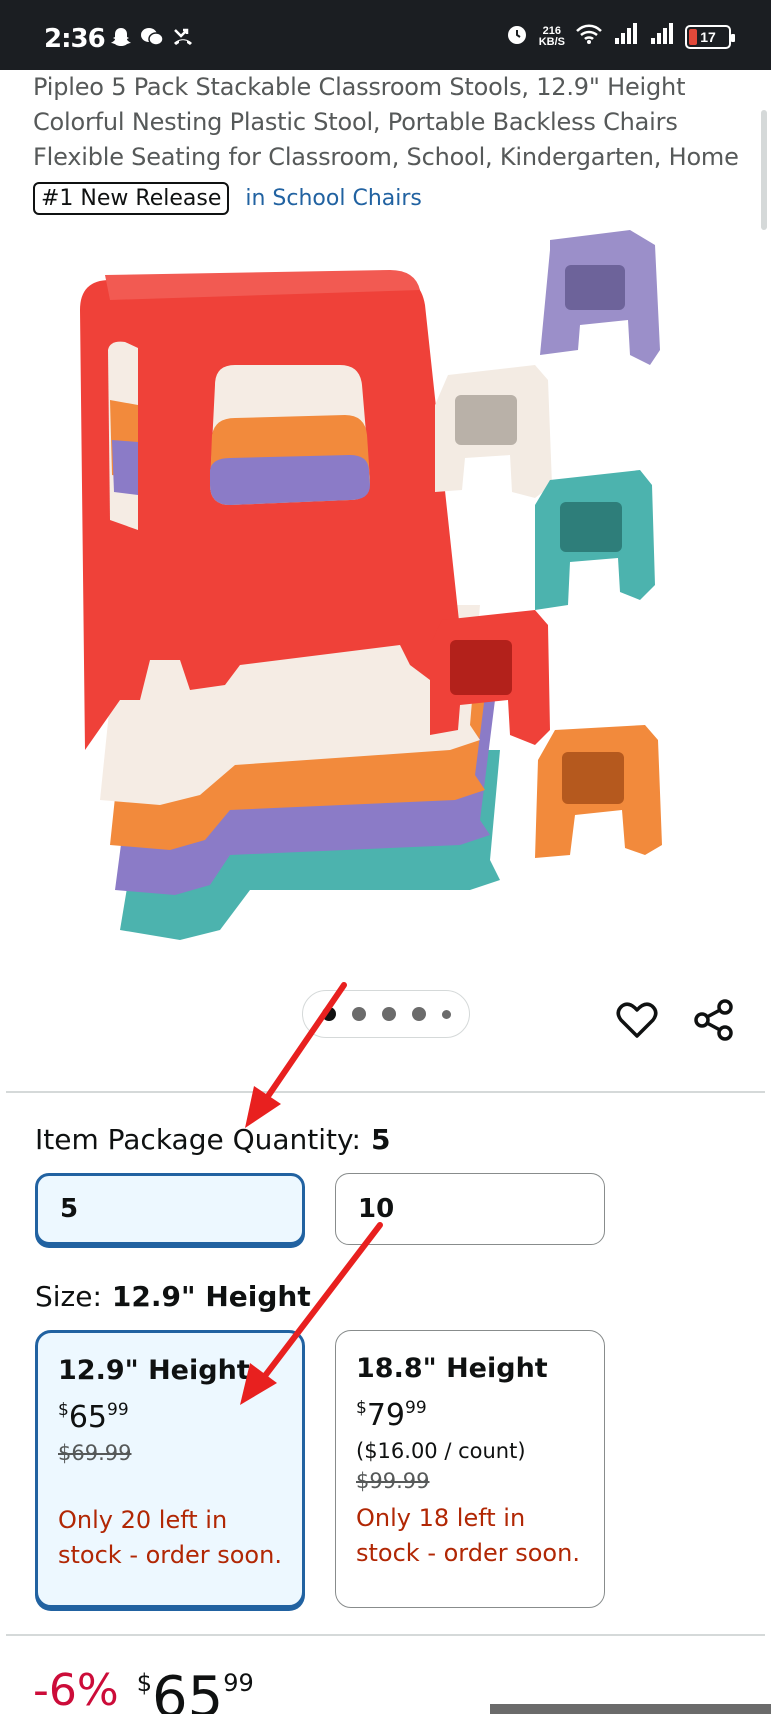 Image resolution: width=771 pixels, height=1714 pixels. What do you see at coordinates (468, 1535) in the screenshot?
I see `size-option-stock: Only 18 left in stock - order soon.` at bounding box center [468, 1535].